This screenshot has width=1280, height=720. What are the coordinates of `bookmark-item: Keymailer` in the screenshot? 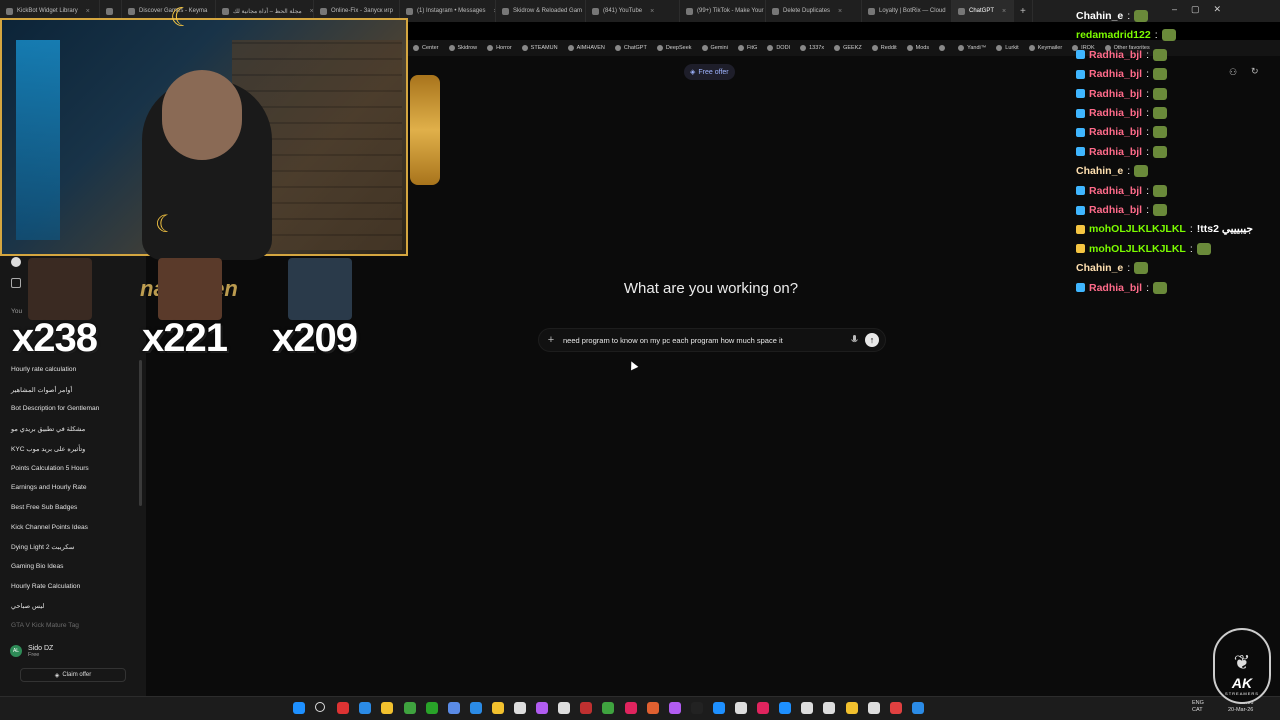 It's located at (1045, 48).